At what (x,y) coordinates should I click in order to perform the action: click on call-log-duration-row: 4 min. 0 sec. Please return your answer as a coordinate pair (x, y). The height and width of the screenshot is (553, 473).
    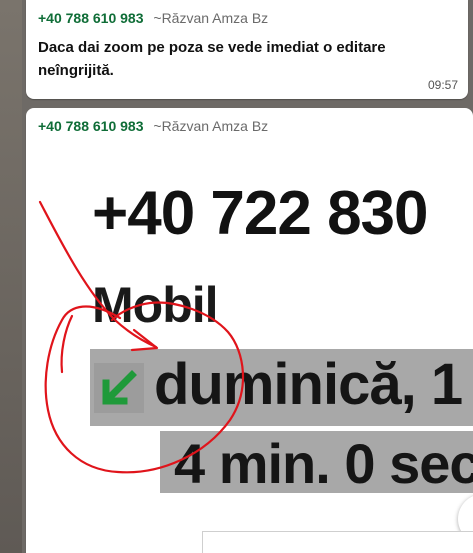
    Looking at the image, I should click on (316, 463).